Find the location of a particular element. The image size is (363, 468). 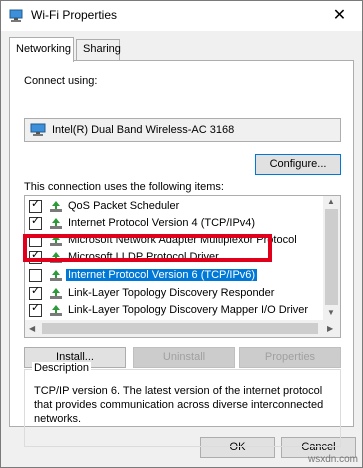

tab-networking: Networking is located at coordinates (41, 49).